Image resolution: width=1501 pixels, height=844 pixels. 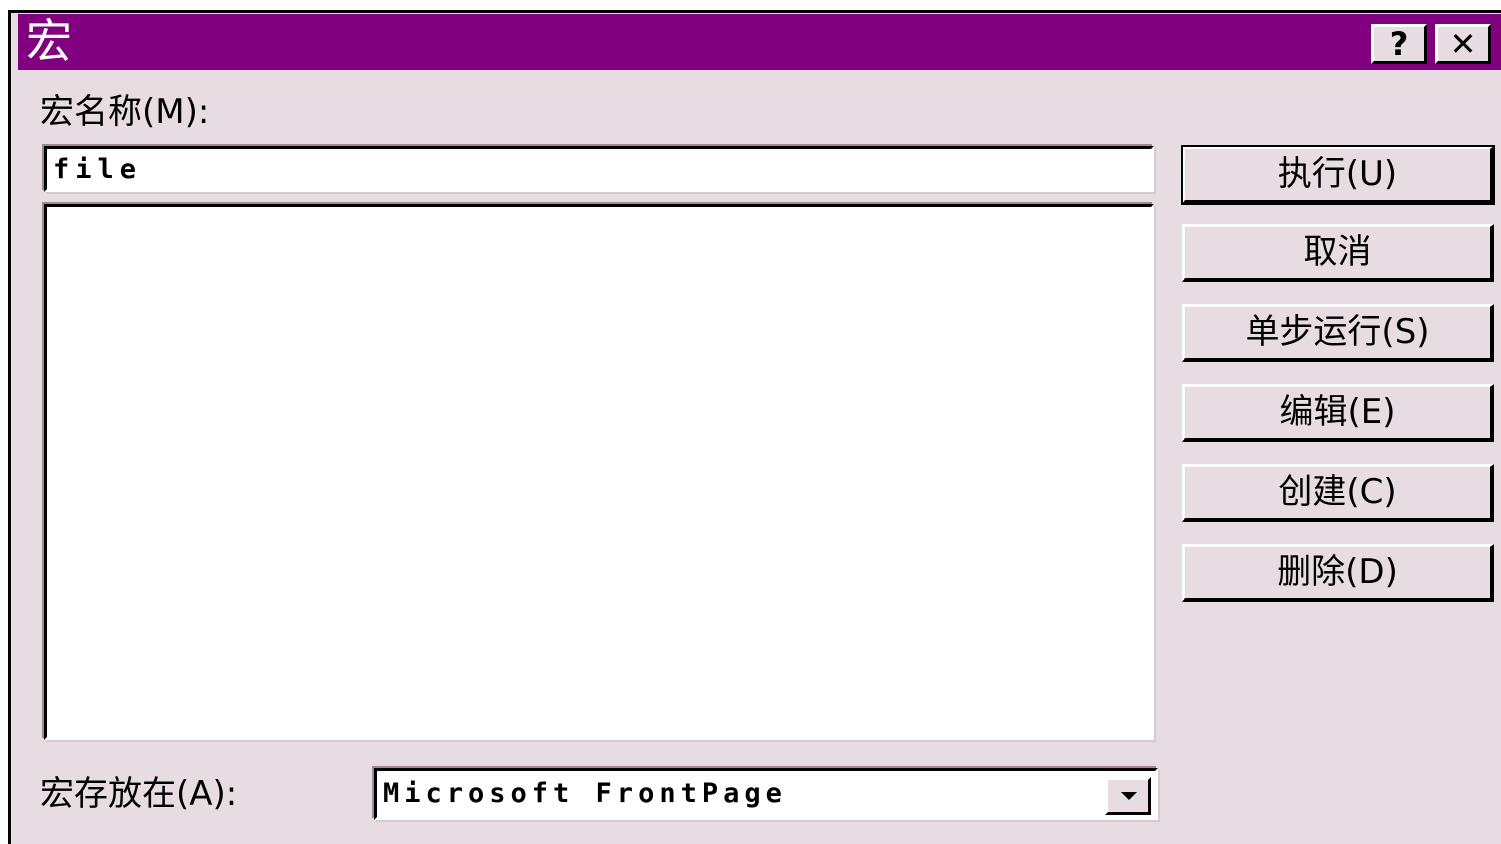 What do you see at coordinates (1128, 796) in the screenshot?
I see `chevron-down-icon` at bounding box center [1128, 796].